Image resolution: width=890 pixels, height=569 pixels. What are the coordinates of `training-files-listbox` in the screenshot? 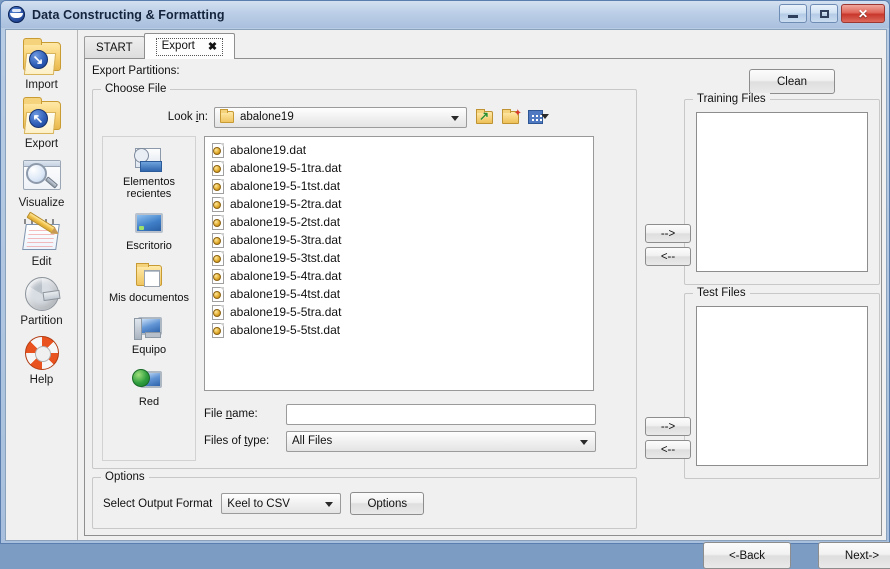 It's located at (782, 192).